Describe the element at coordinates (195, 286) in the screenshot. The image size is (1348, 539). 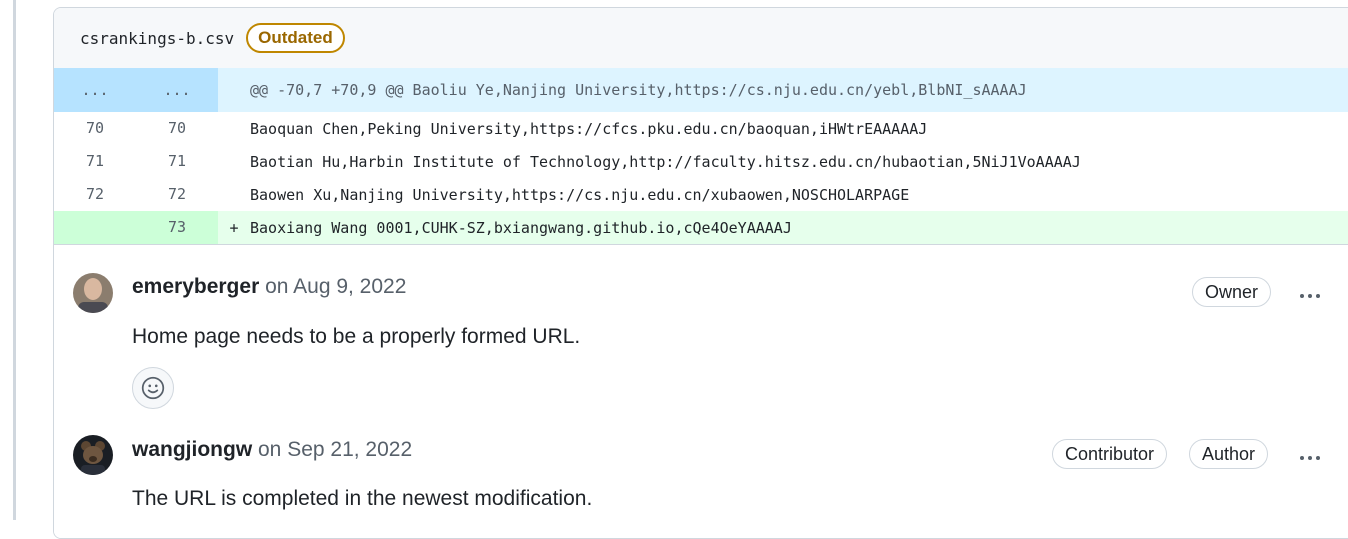
I see `comment-author: emeryberger` at that location.